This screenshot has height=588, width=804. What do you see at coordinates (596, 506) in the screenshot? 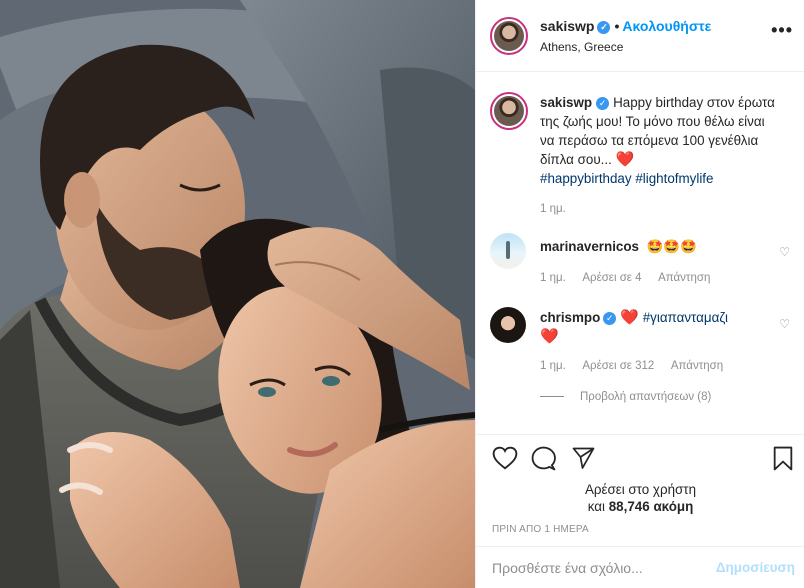
I see `likes-prefix: και` at bounding box center [596, 506].